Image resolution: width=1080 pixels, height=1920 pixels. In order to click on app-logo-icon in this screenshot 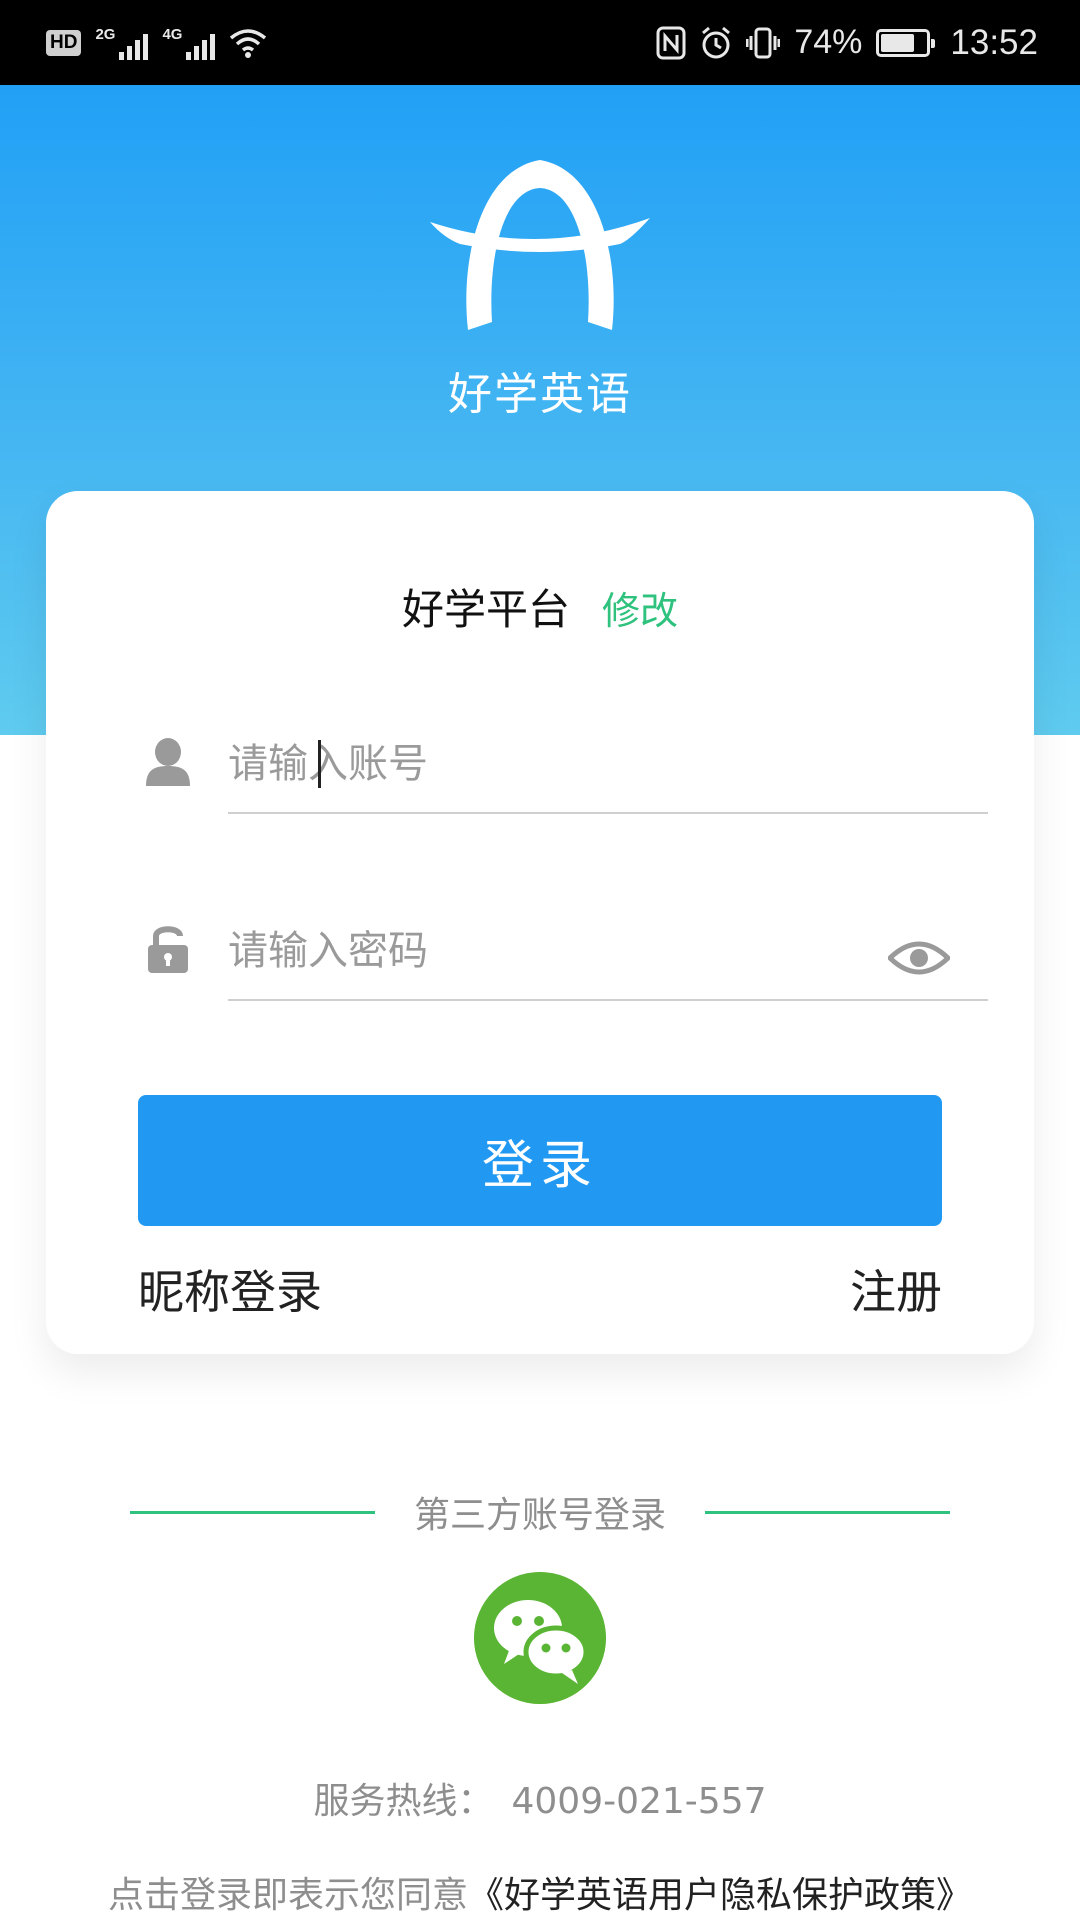, I will do `click(540, 245)`.